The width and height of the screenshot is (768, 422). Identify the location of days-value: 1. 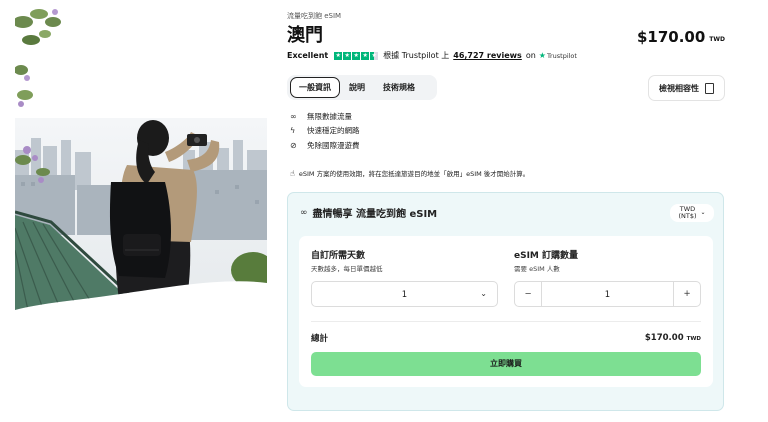
(404, 295).